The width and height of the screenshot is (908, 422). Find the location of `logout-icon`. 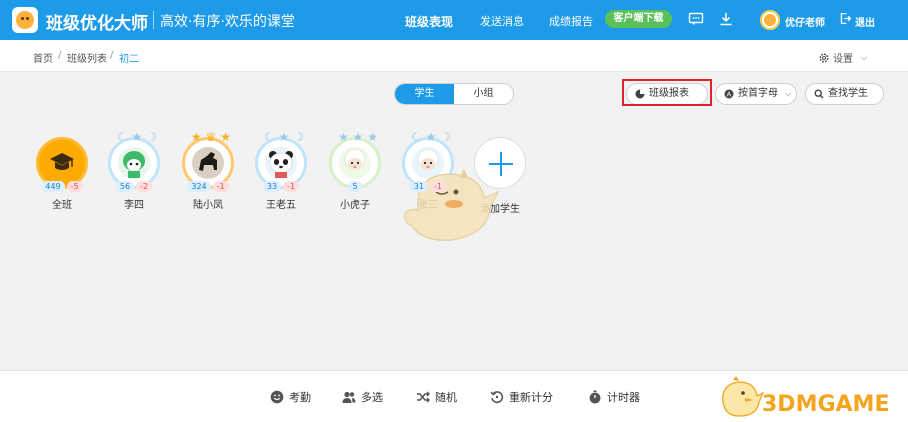

logout-icon is located at coordinates (845, 18).